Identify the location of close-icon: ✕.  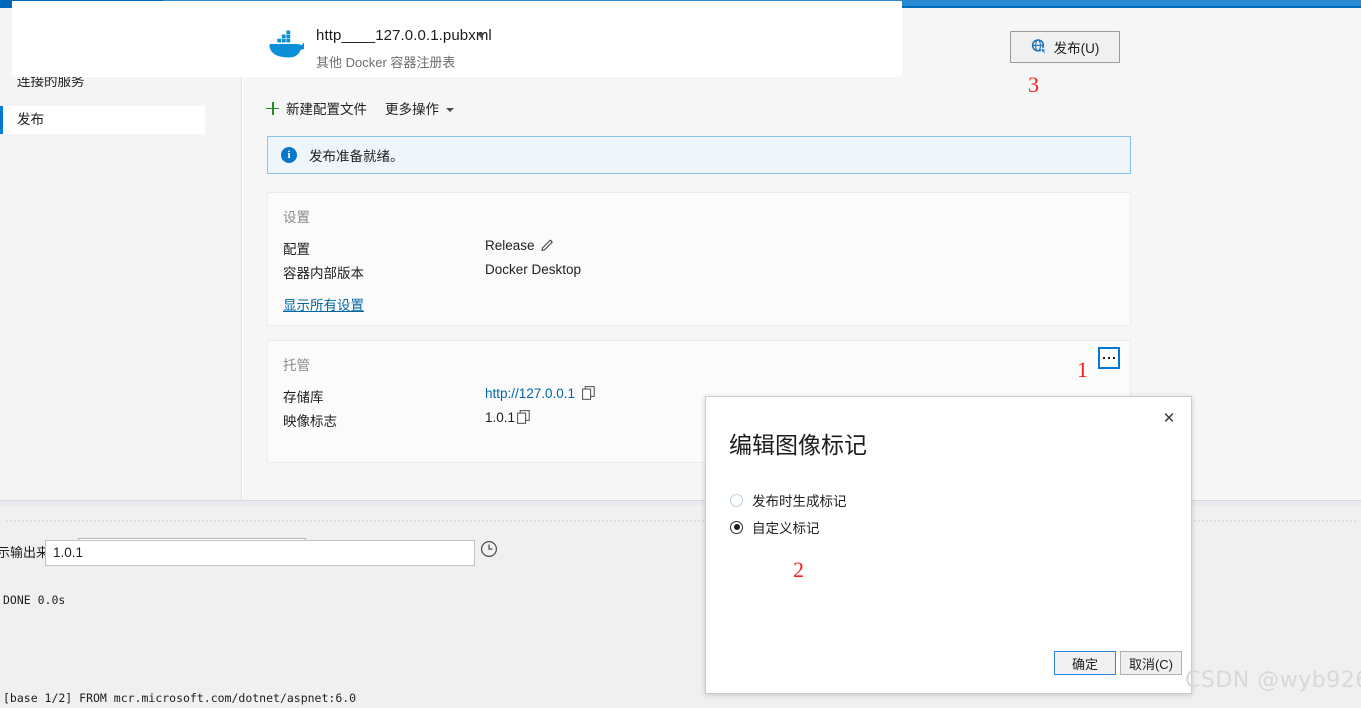
(1169, 418).